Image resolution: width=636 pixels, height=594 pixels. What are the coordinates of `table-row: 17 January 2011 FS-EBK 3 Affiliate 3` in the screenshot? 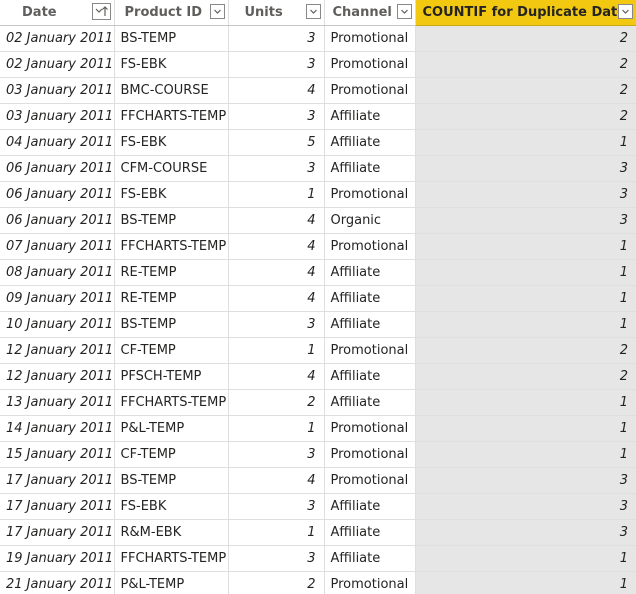 It's located at (318, 506).